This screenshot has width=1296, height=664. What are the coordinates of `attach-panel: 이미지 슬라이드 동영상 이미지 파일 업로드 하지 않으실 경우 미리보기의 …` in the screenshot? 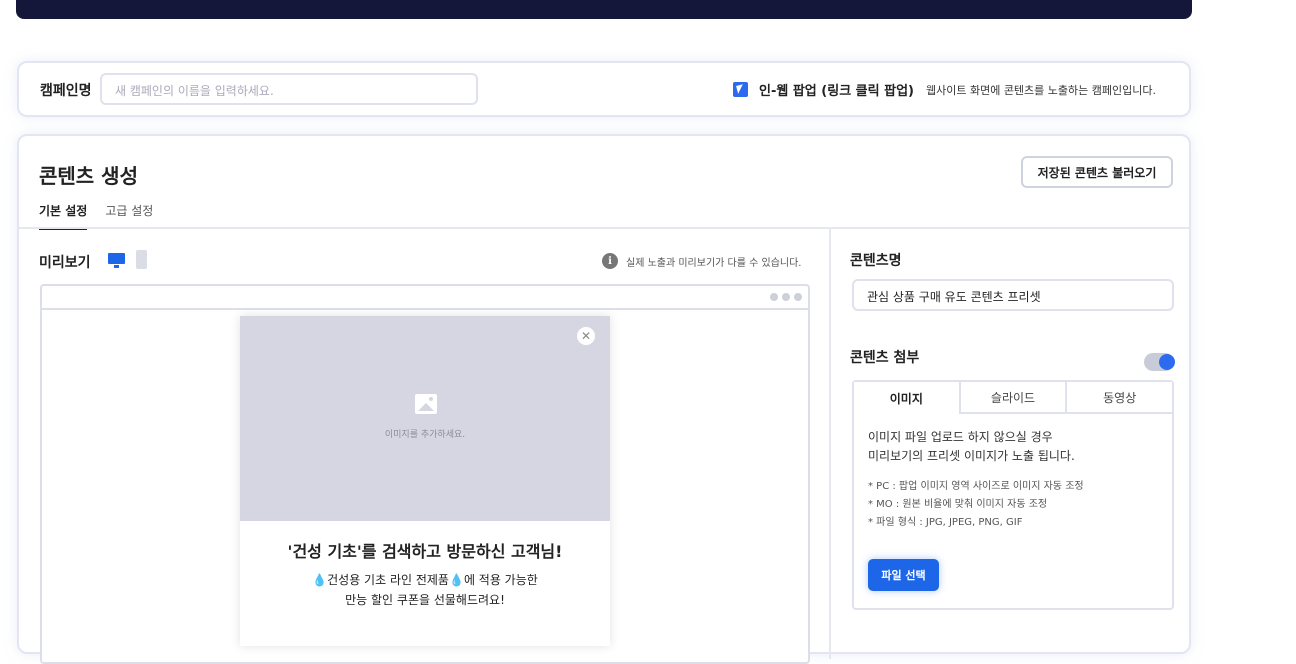 It's located at (1013, 495).